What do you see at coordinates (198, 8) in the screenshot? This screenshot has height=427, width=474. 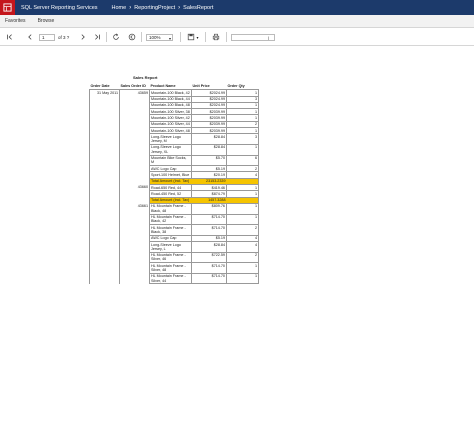 I see `breadcrumb-report: SalesReport` at bounding box center [198, 8].